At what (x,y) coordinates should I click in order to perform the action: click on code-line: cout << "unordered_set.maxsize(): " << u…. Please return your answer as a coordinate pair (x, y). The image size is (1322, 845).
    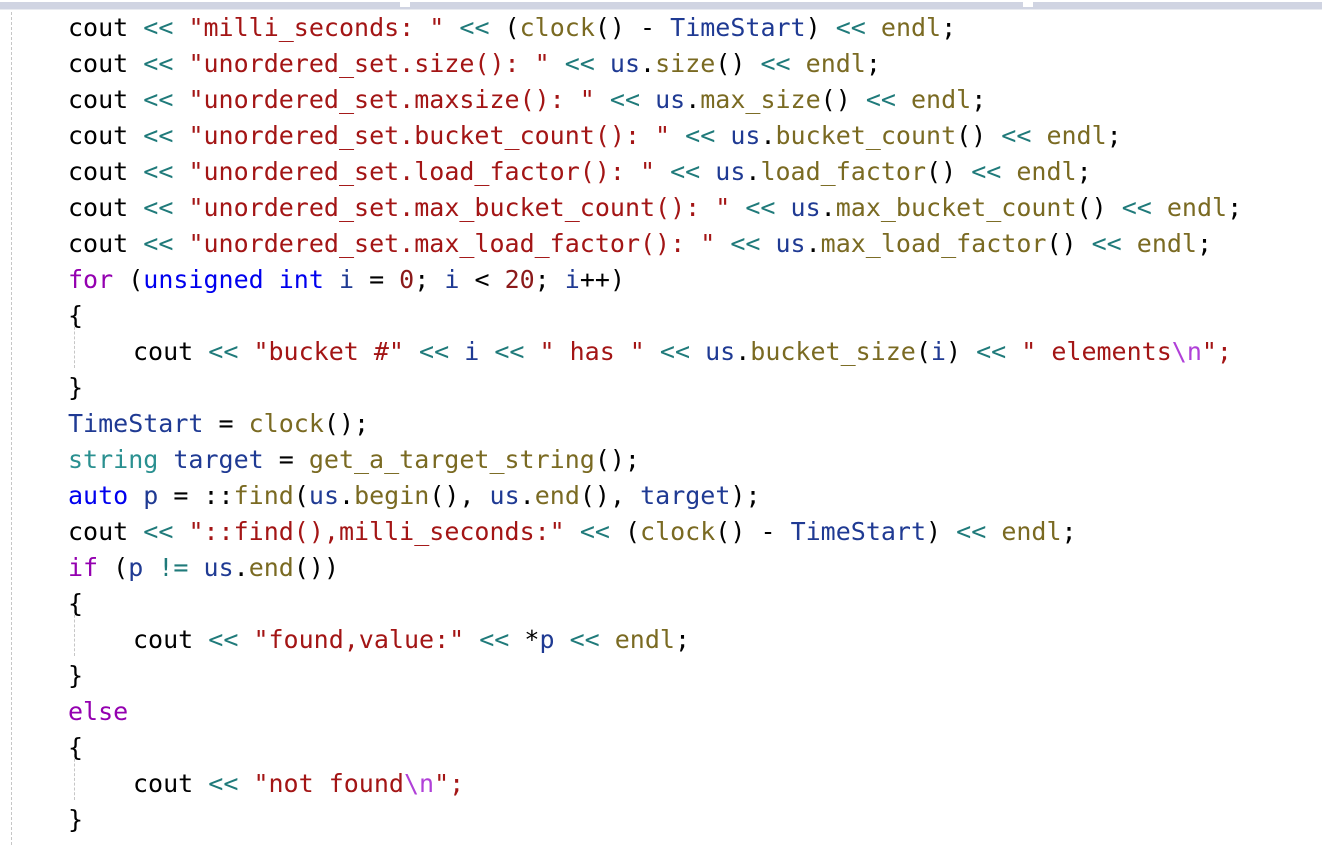
    Looking at the image, I should click on (661, 100).